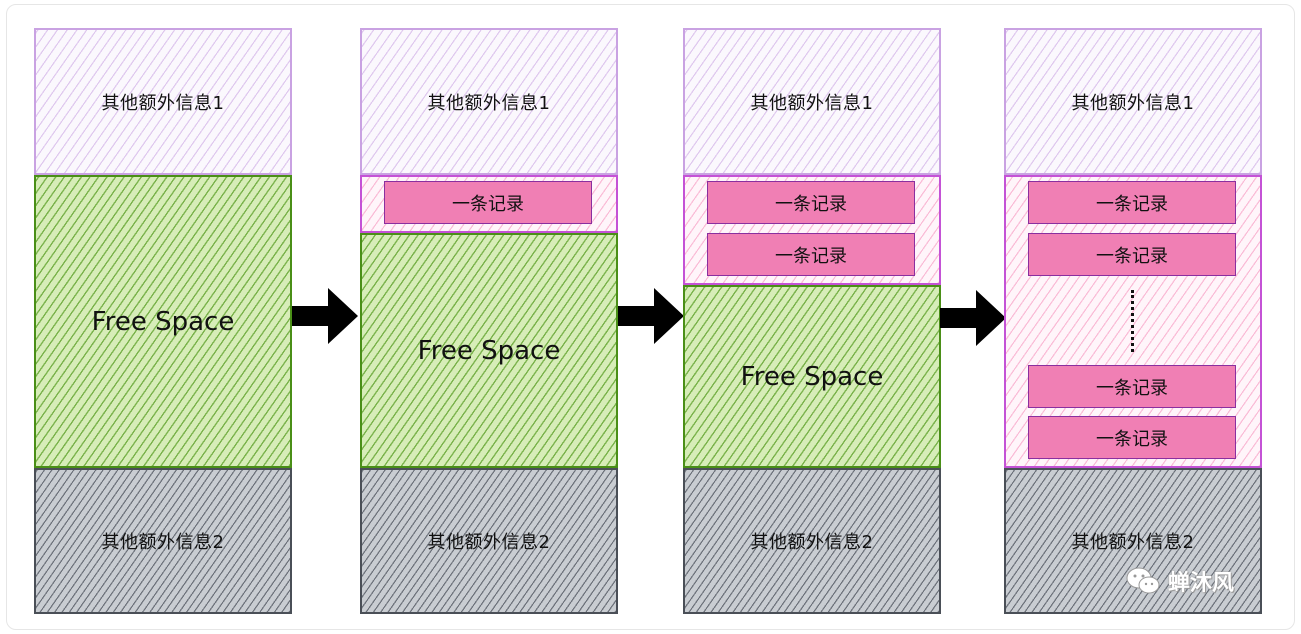  I want to click on watermark-text: 蝉沐风, so click(1201, 583).